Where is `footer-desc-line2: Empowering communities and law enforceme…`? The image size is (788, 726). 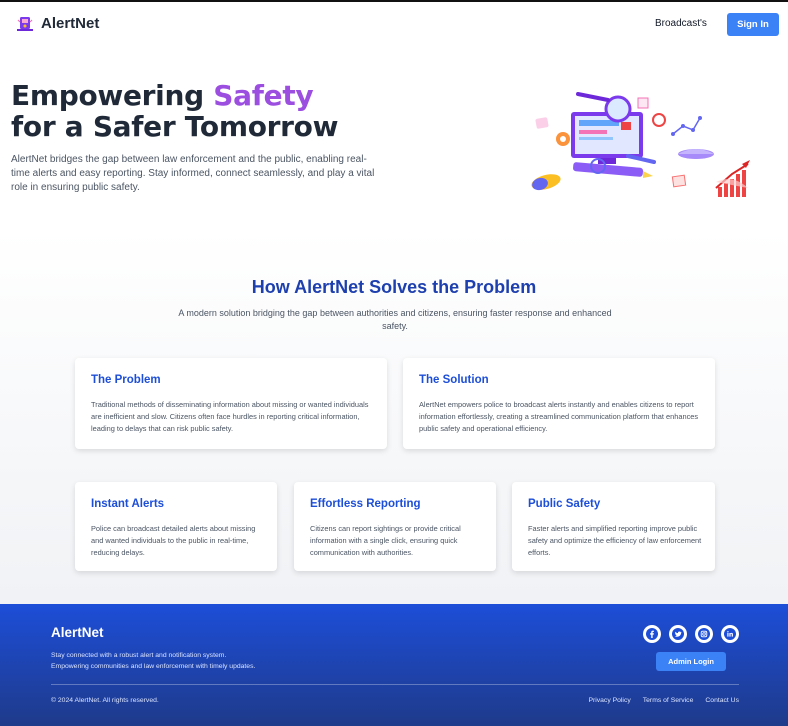 footer-desc-line2: Empowering communities and law enforceme… is located at coordinates (153, 666).